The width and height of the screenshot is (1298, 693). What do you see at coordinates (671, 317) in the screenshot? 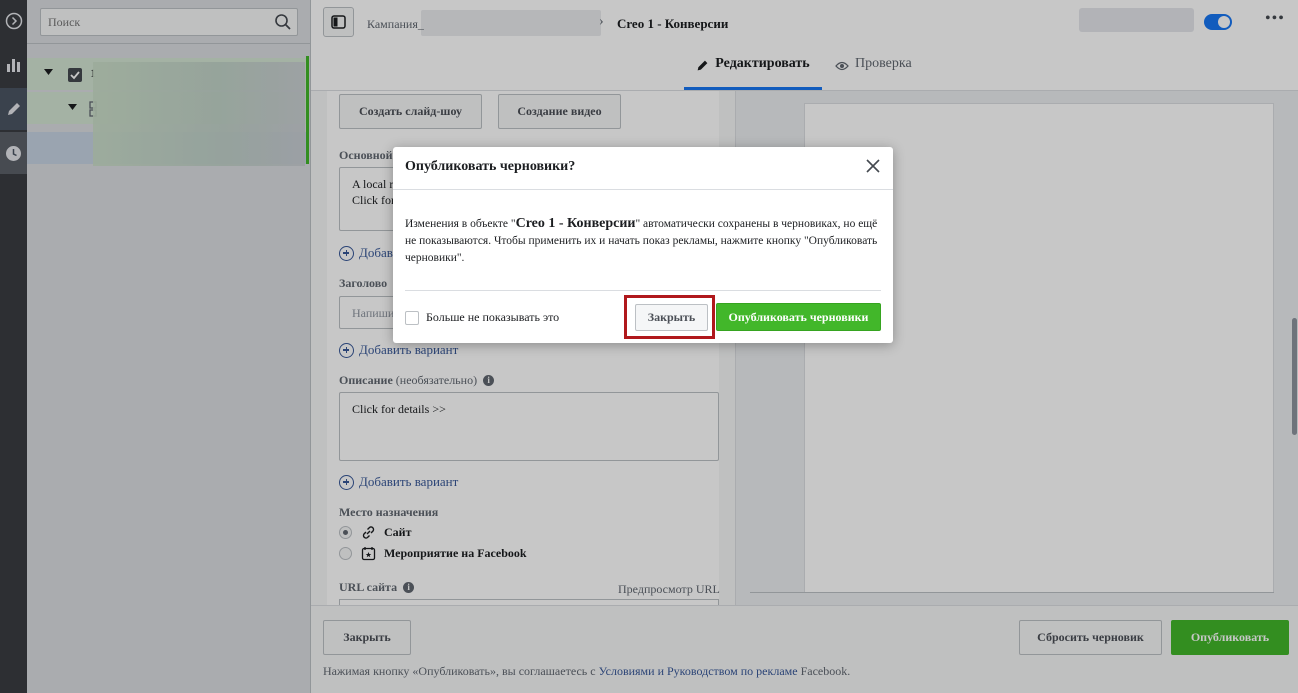
I see `dialog-close-button: Закрыть` at bounding box center [671, 317].